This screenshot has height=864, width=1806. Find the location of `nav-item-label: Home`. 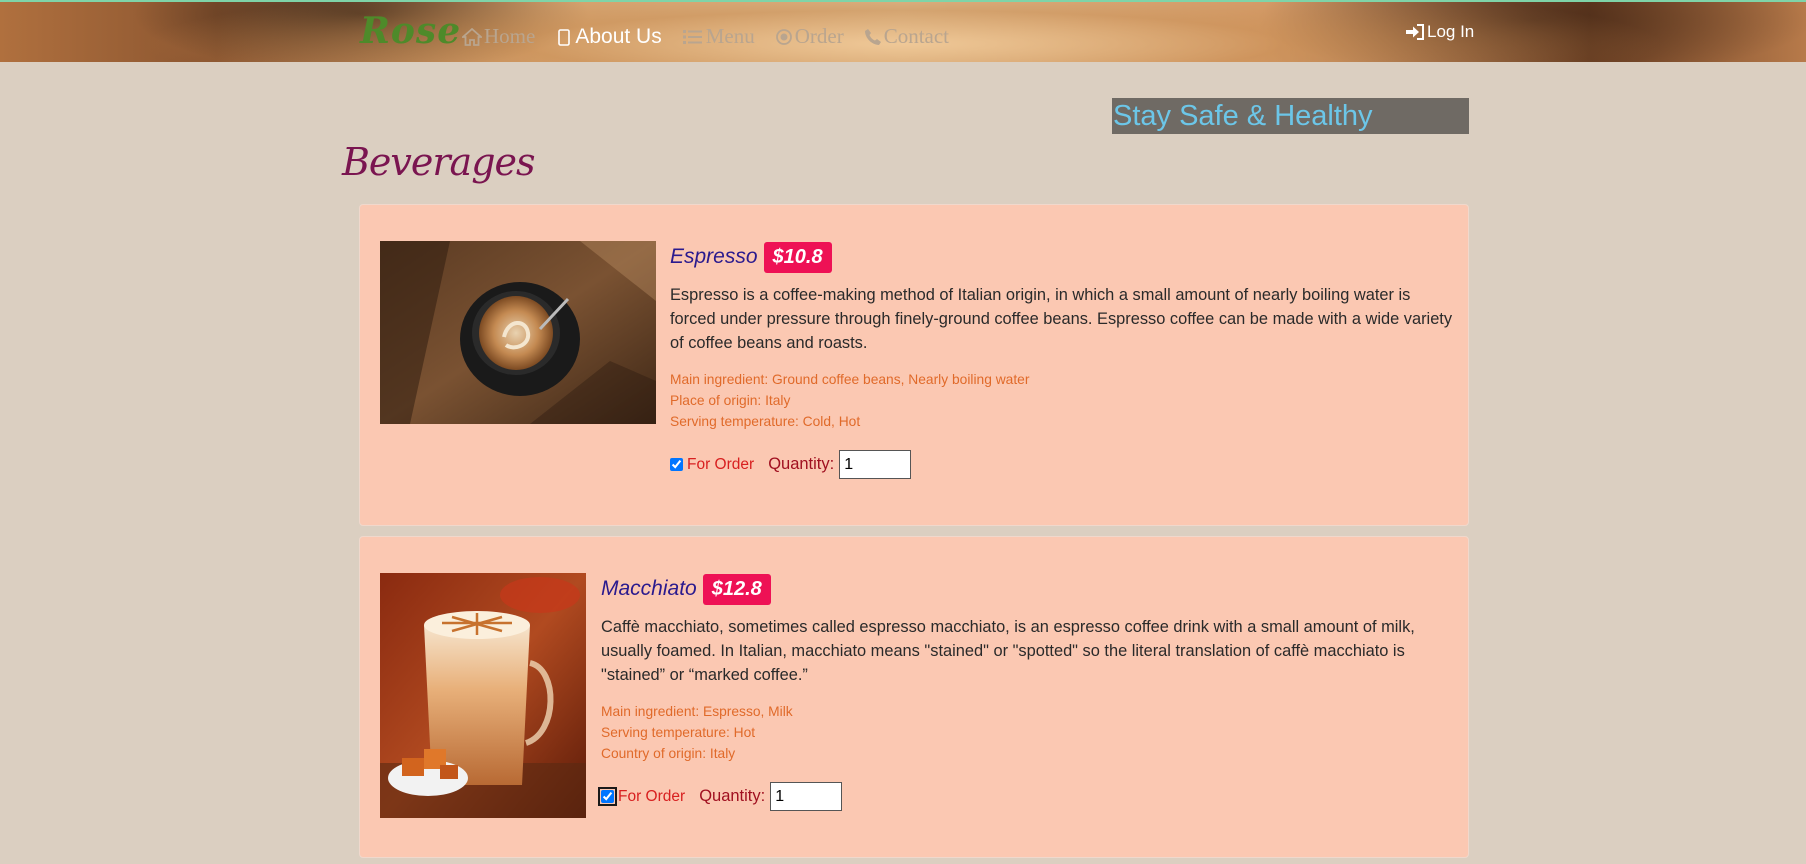

nav-item-label: Home is located at coordinates (510, 36).